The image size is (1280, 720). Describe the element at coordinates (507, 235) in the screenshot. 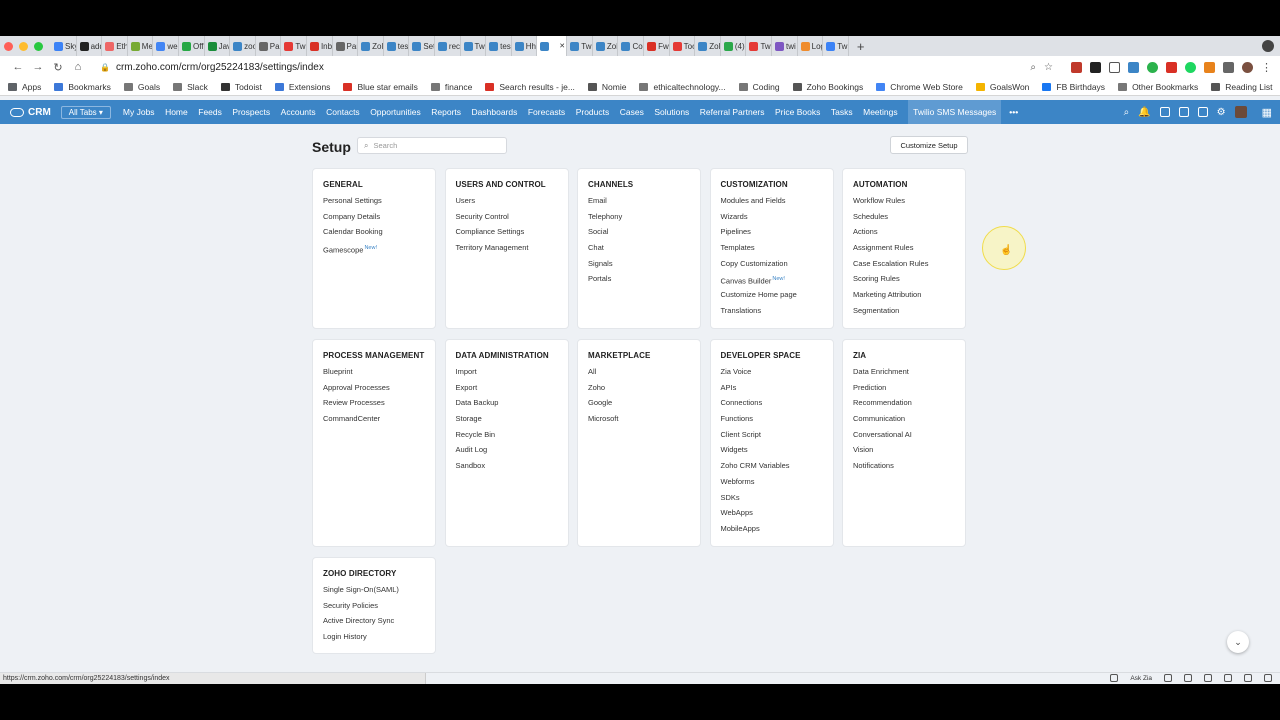

I see `setup-link: Compliance Settings` at that location.